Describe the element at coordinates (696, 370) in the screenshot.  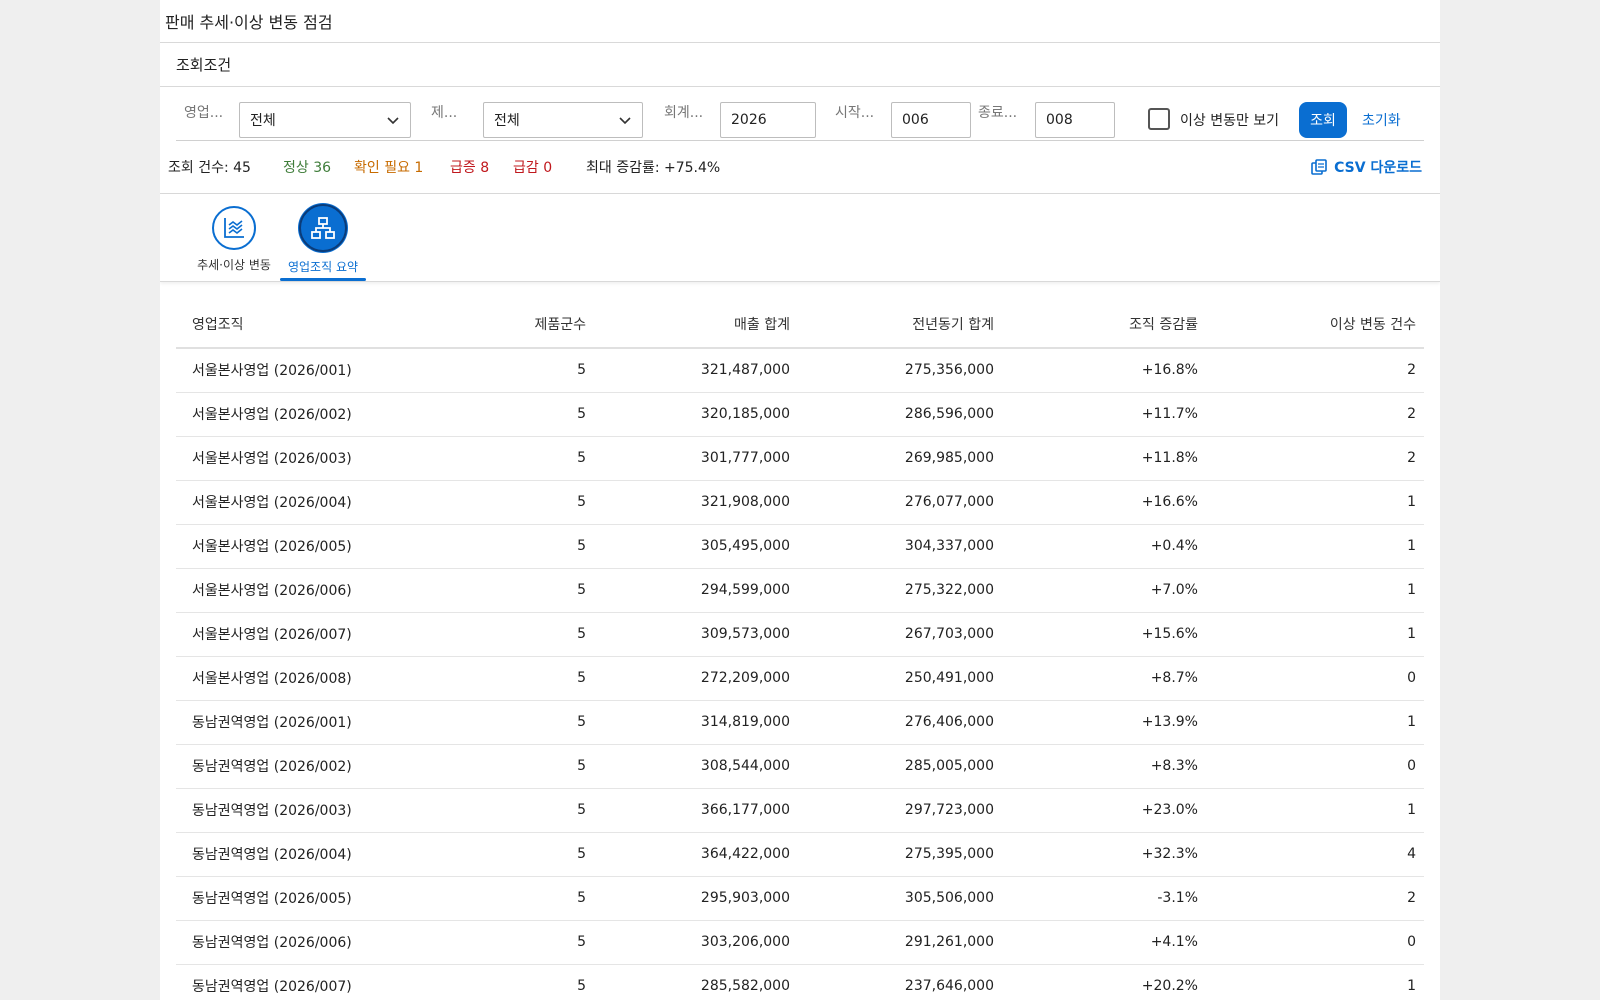
I see `cell-sales-total: 321,487,000` at that location.